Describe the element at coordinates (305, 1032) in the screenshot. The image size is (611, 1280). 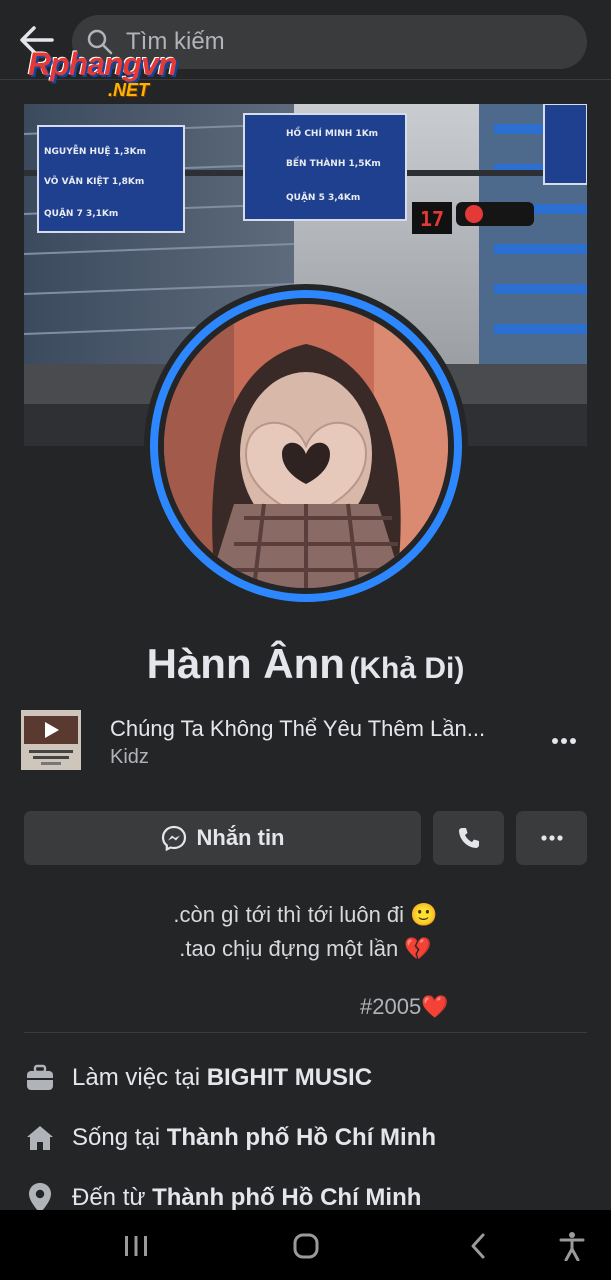
I see `divider` at that location.